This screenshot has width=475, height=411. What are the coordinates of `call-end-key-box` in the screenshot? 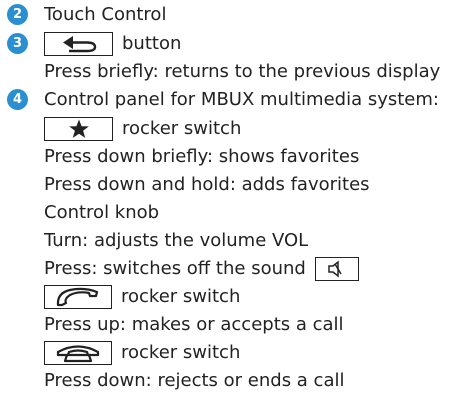 It's located at (78, 352).